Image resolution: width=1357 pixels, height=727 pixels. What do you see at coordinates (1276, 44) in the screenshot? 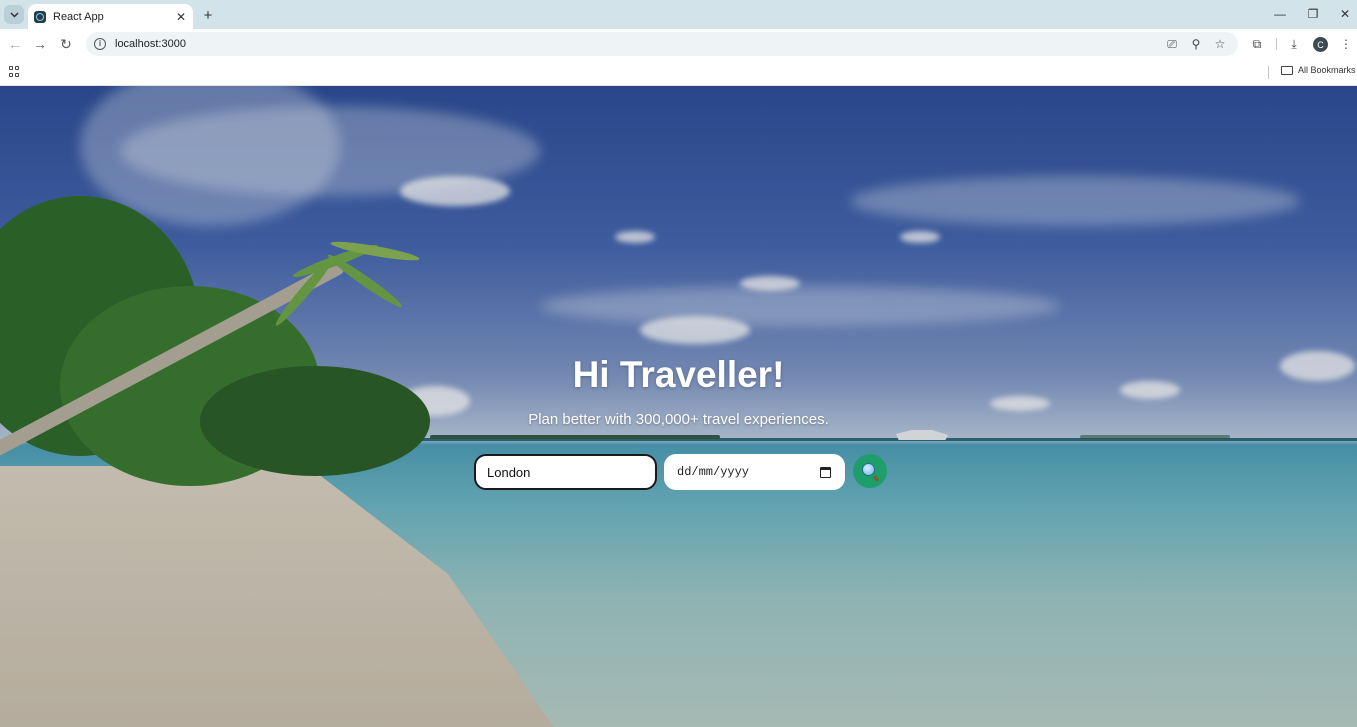
I see `toolbar-divider` at bounding box center [1276, 44].